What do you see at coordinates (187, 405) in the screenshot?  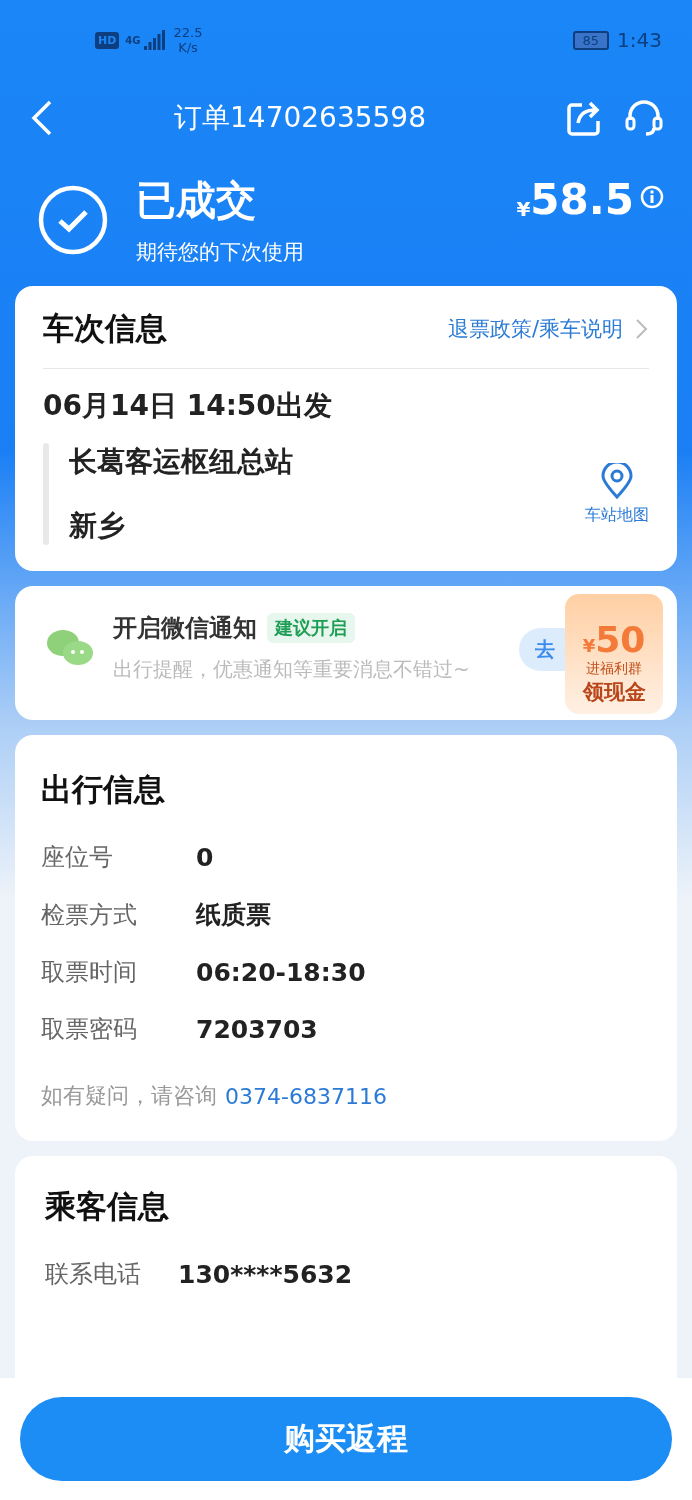 I see `departure-time: 06月14日 14:50出发` at bounding box center [187, 405].